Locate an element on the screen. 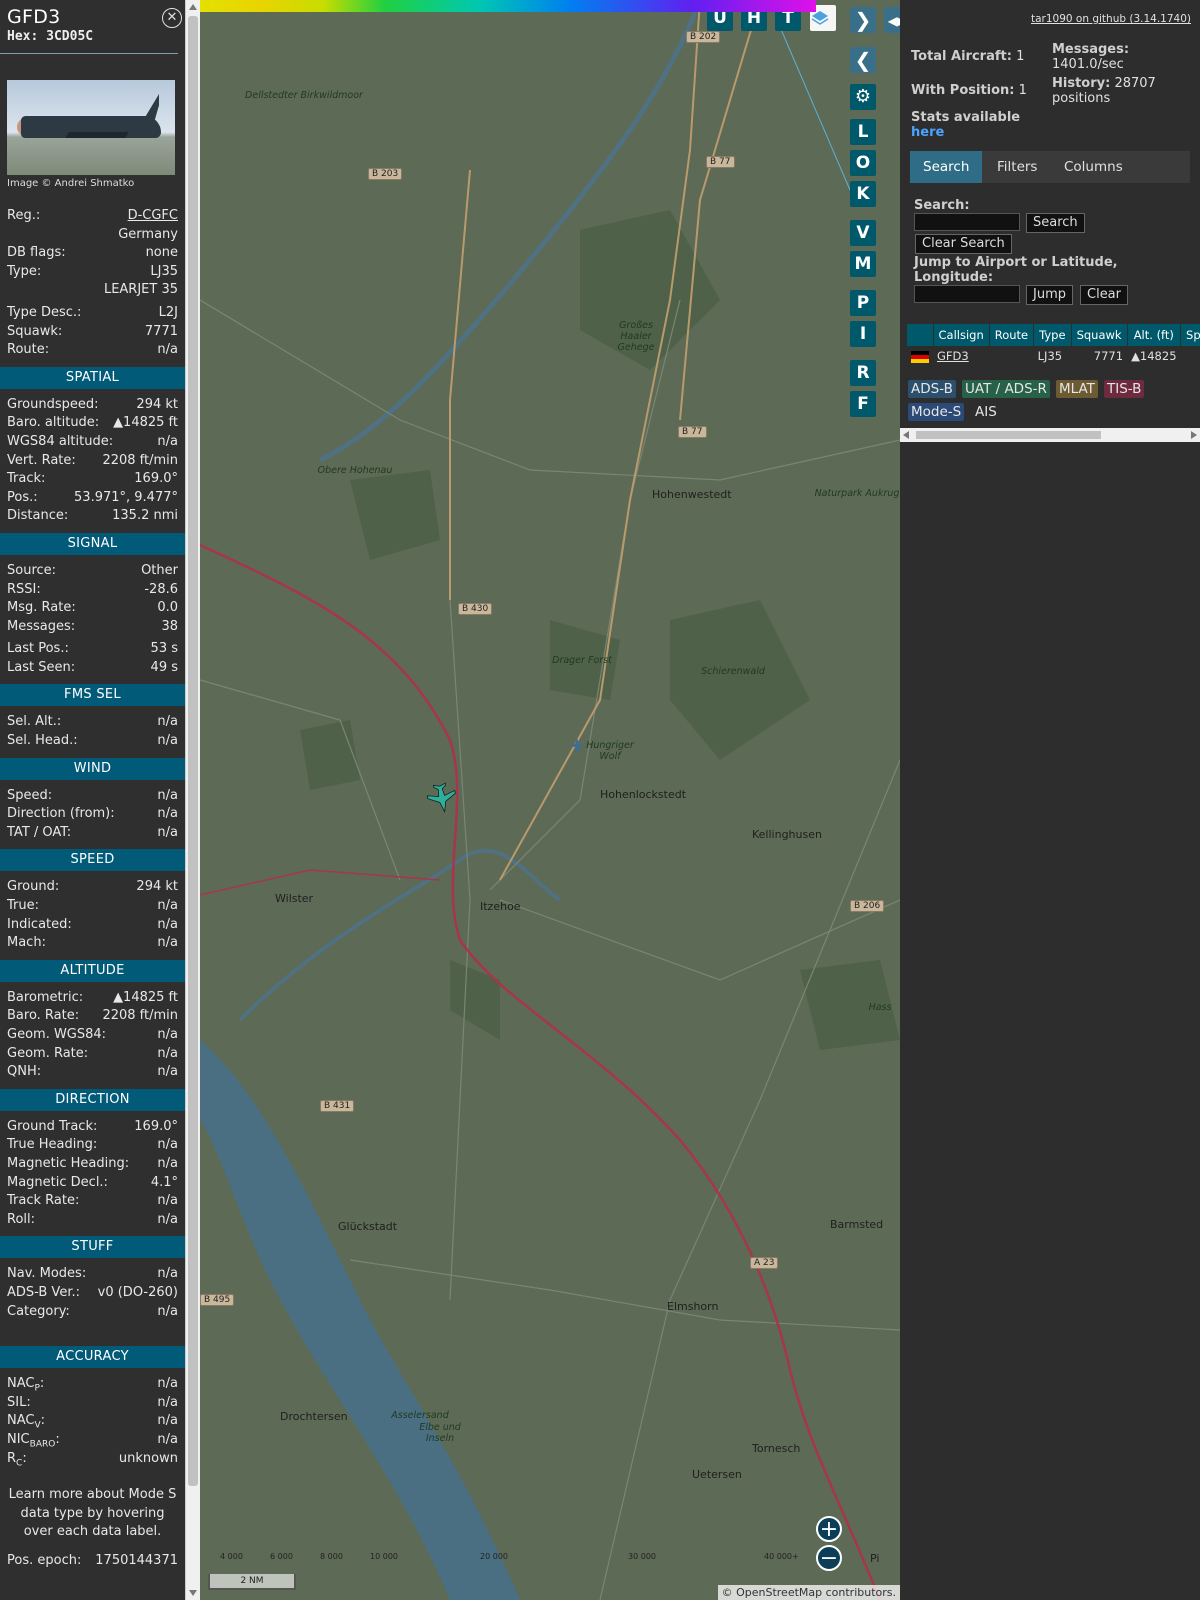  toggle-sidebar-icon: ◀▶ is located at coordinates (892, 20).